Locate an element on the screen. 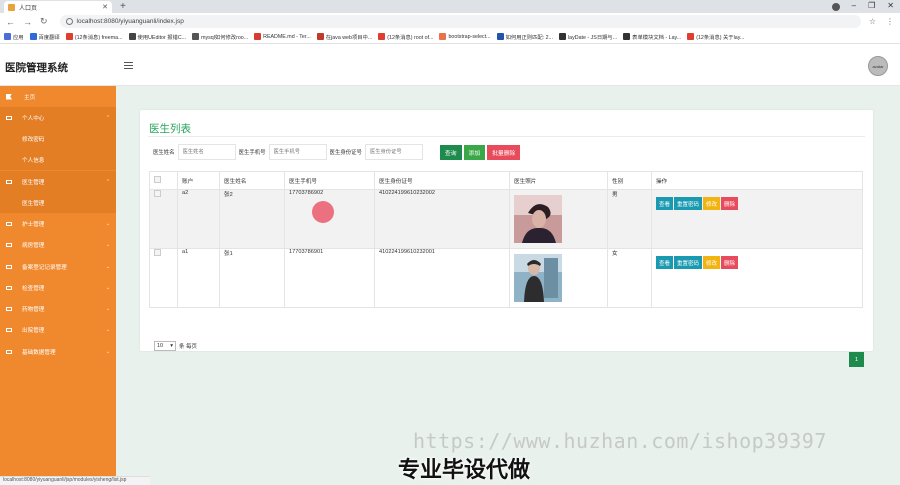 The height and width of the screenshot is (485, 900). sidebar-item-3: 个人信息 is located at coordinates (58, 159).